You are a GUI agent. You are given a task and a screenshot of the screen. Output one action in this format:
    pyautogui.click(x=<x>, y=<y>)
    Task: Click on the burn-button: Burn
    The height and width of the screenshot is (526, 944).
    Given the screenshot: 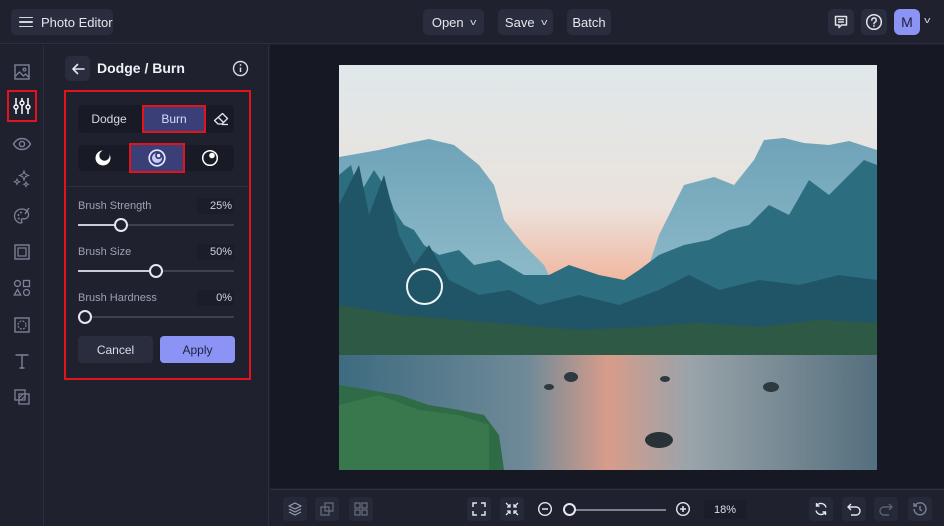 What is the action you would take?
    pyautogui.click(x=174, y=119)
    